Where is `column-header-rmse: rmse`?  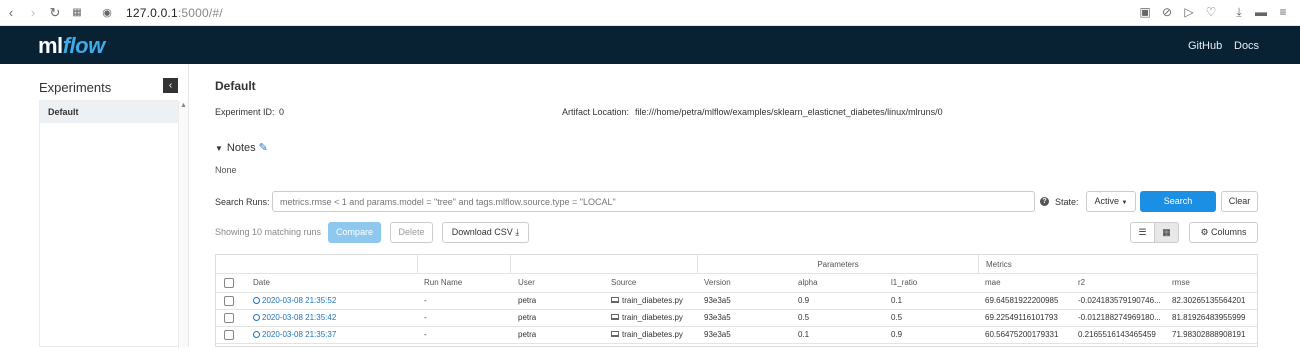
column-header-rmse: rmse is located at coordinates (1178, 283).